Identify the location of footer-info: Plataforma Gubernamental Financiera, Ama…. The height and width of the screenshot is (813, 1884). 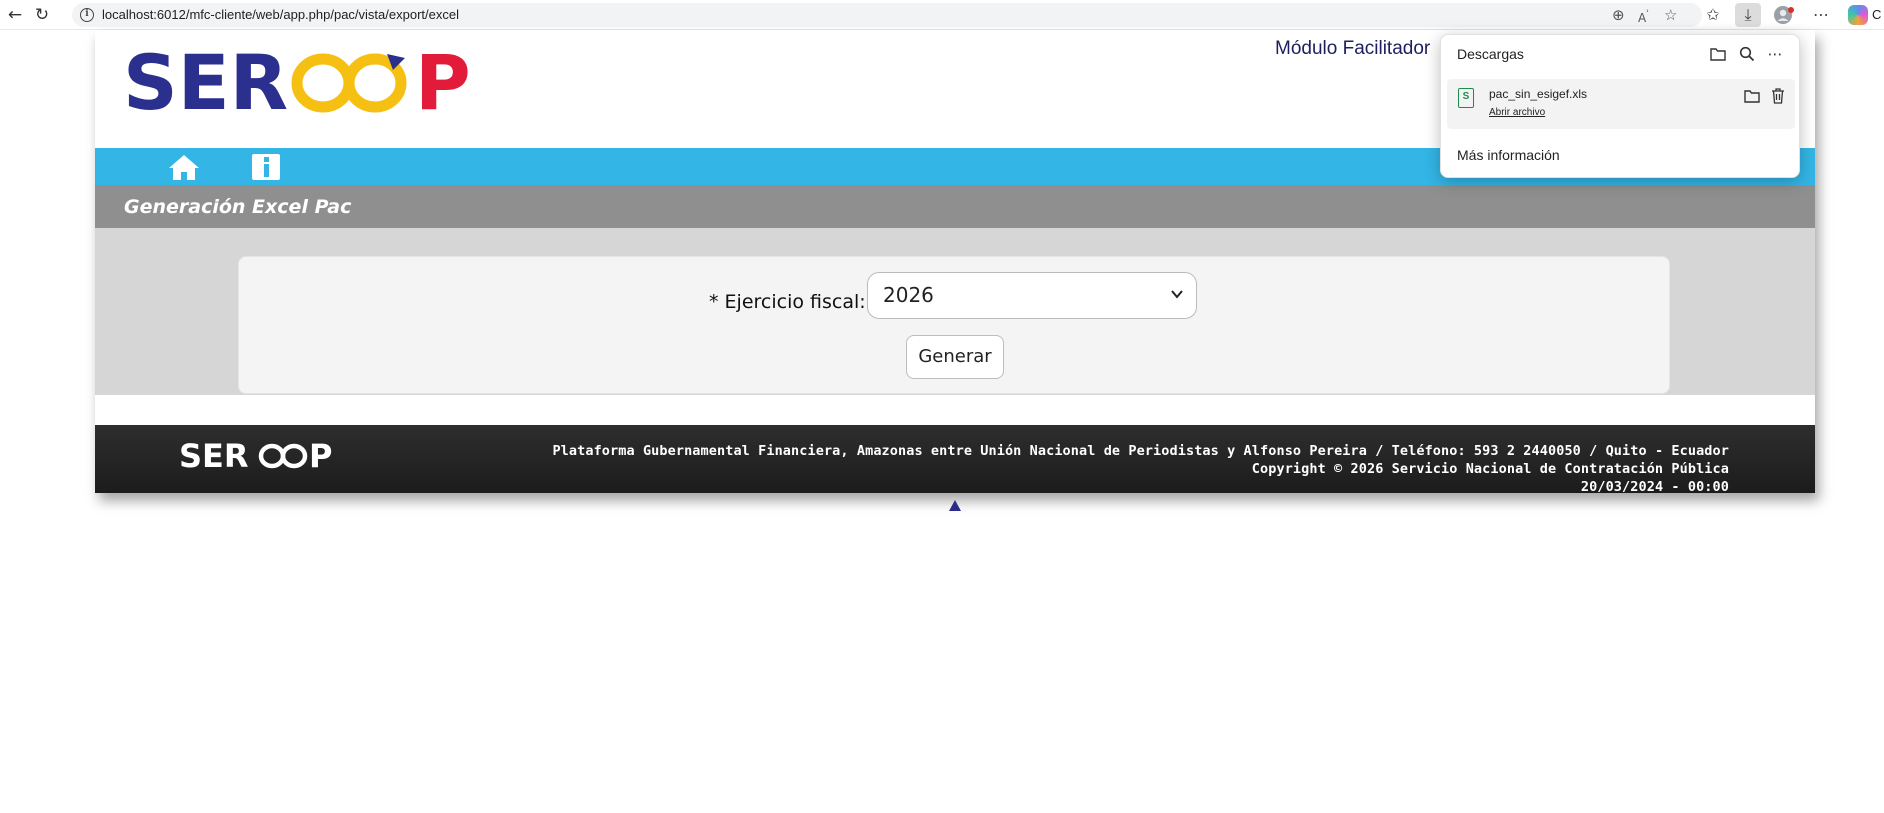
(1140, 469).